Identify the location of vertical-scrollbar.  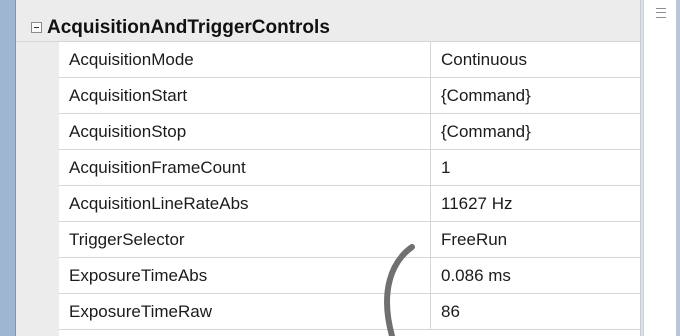
(660, 168).